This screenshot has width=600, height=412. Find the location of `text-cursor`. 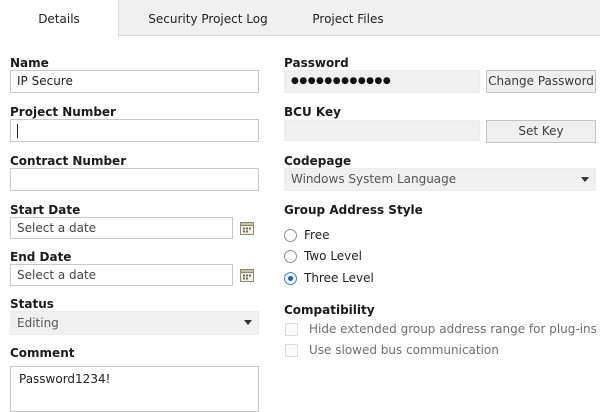

text-cursor is located at coordinates (17, 130).